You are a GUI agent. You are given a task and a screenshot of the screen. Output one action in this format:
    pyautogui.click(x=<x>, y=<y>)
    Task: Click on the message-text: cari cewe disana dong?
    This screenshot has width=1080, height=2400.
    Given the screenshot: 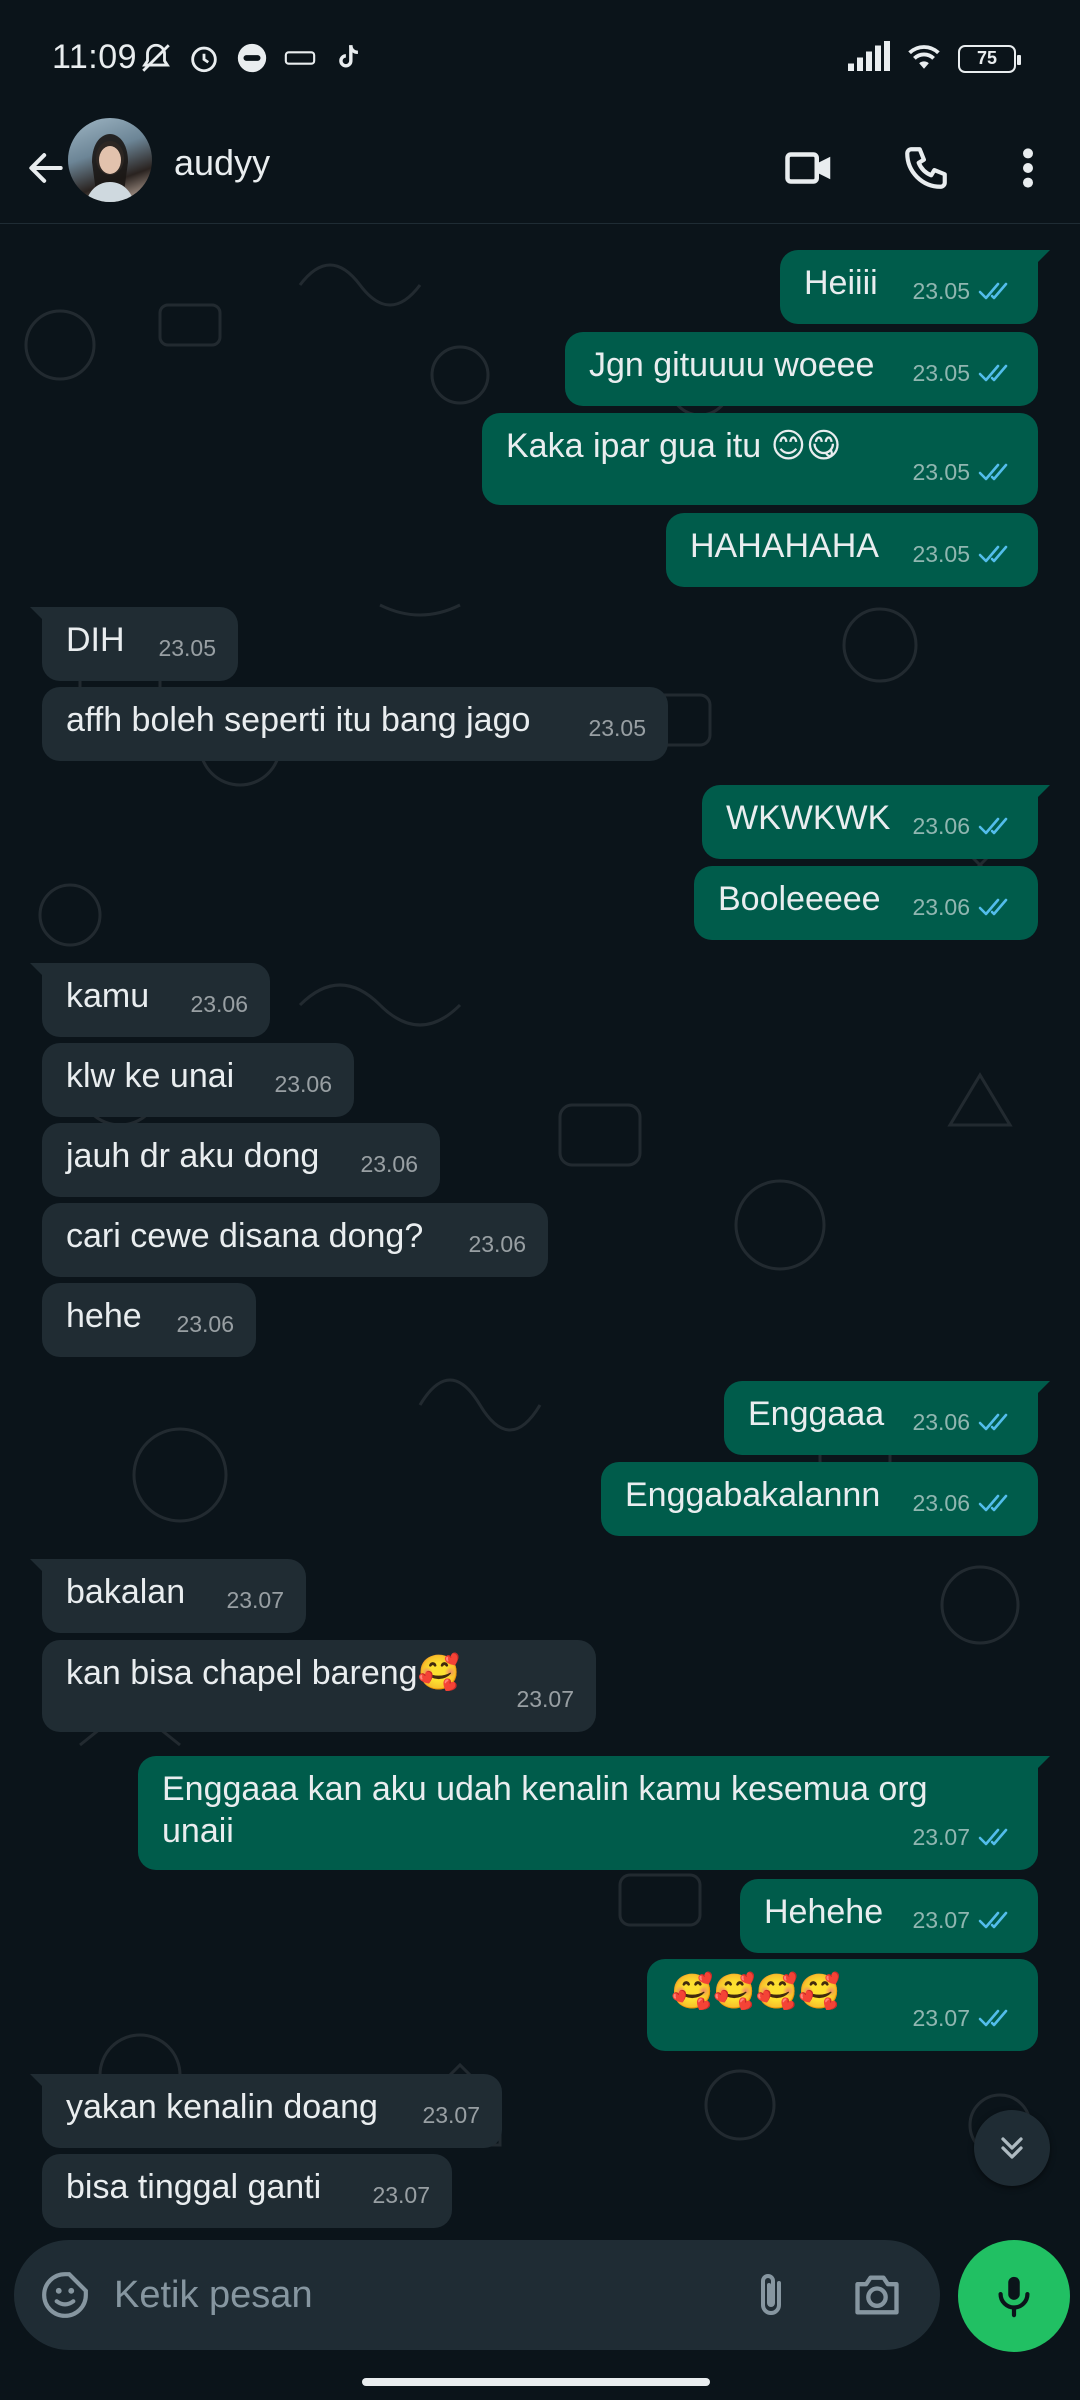 What is the action you would take?
    pyautogui.click(x=245, y=1236)
    